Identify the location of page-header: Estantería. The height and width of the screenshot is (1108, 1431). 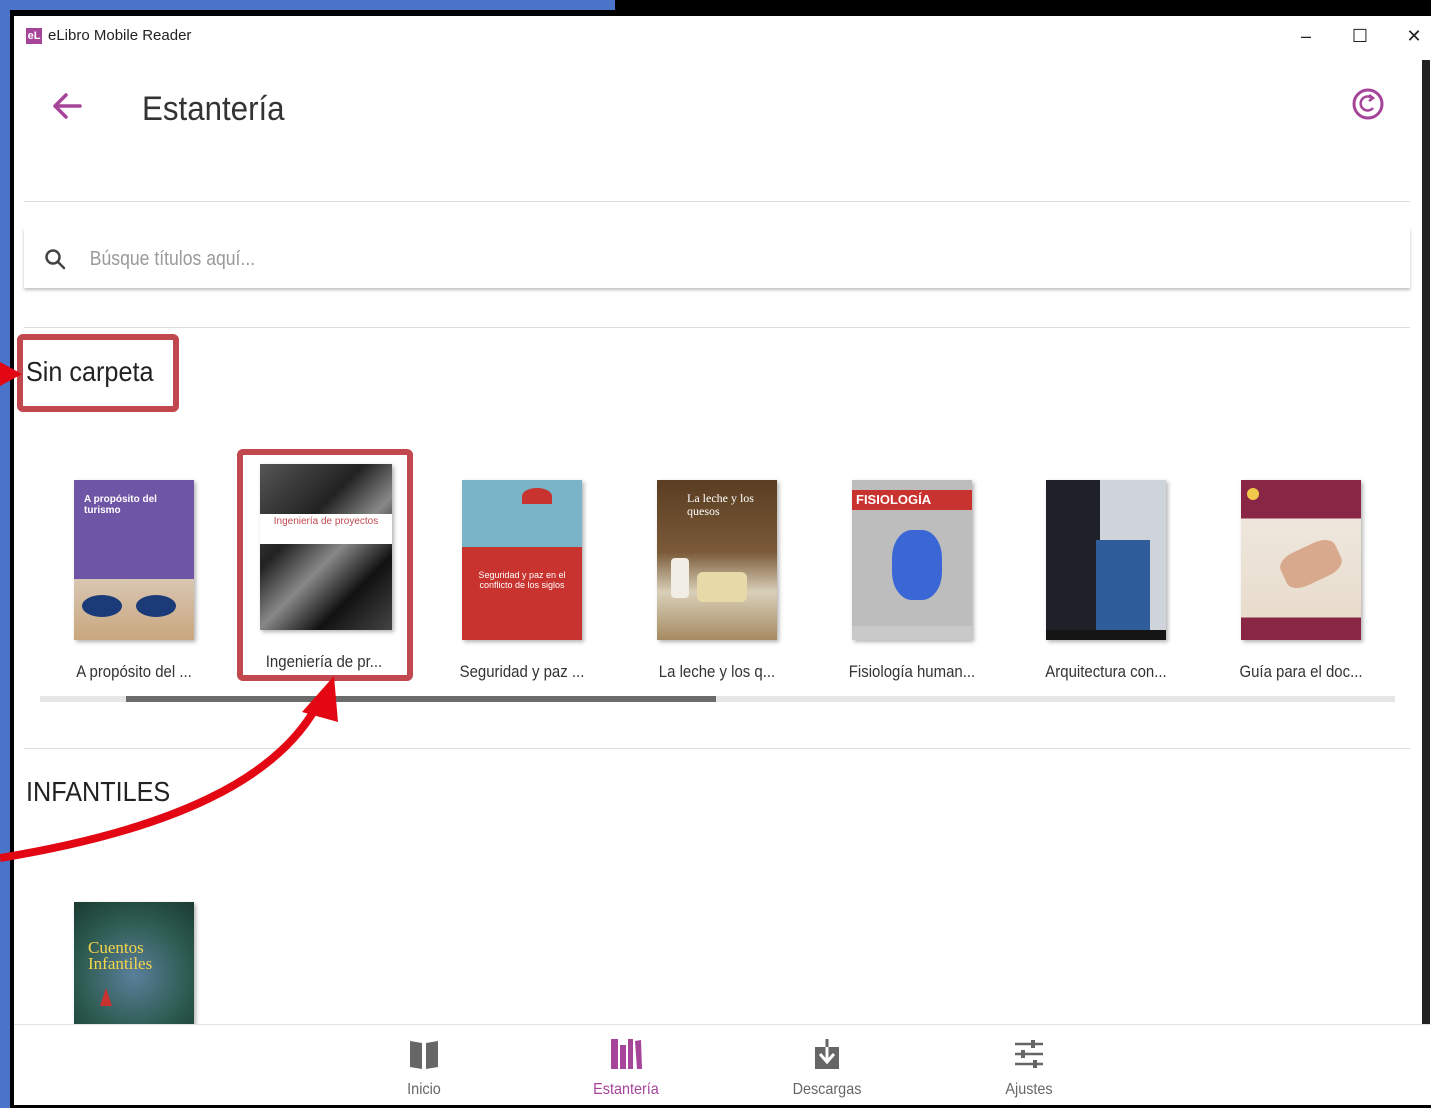
(714, 116).